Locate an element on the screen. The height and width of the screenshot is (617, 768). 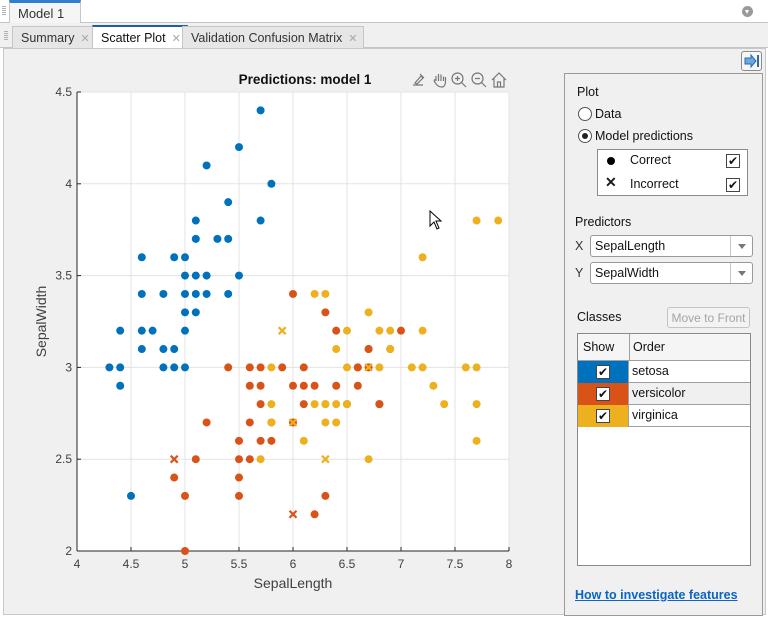
incorrect-label: Incorrect is located at coordinates (654, 184).